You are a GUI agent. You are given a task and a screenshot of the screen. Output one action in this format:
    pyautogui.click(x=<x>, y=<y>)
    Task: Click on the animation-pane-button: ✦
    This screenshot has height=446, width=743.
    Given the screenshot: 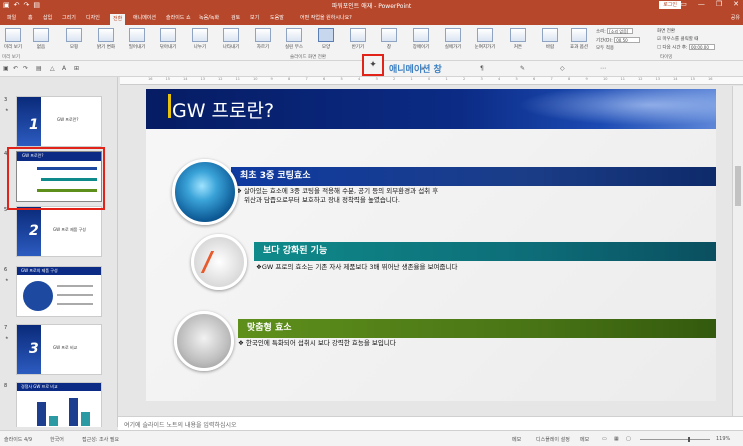 What is the action you would take?
    pyautogui.click(x=373, y=65)
    